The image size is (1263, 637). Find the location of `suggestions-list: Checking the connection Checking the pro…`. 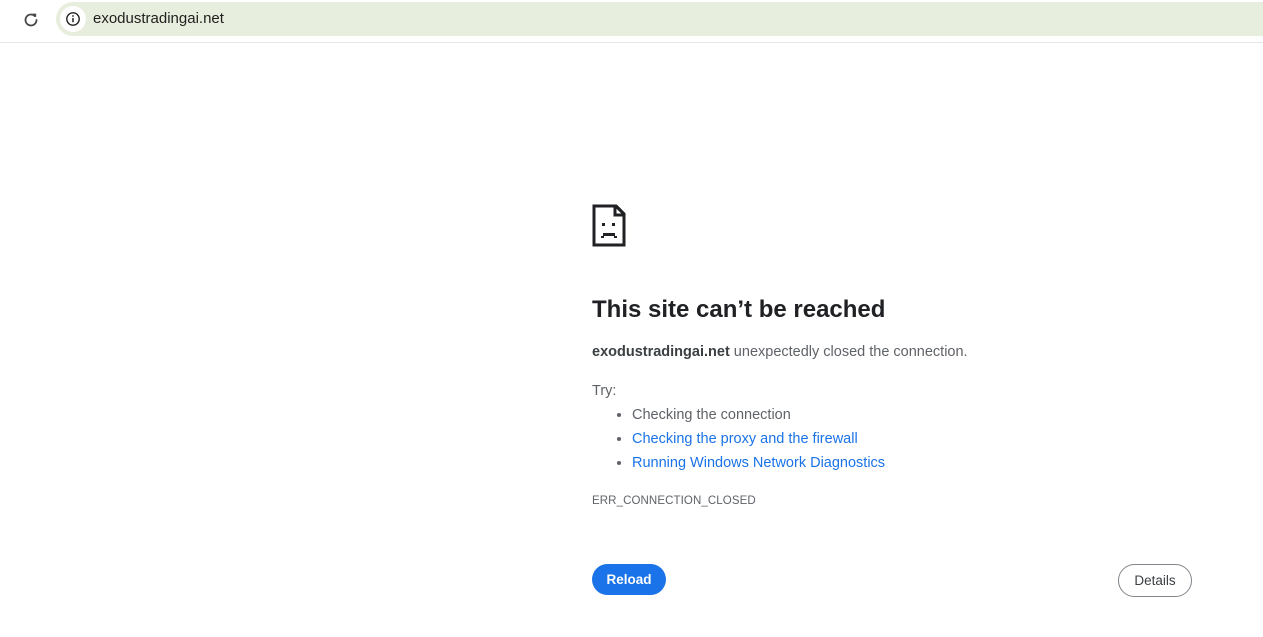

suggestions-list: Checking the connection Checking the pro… is located at coordinates (738, 439).